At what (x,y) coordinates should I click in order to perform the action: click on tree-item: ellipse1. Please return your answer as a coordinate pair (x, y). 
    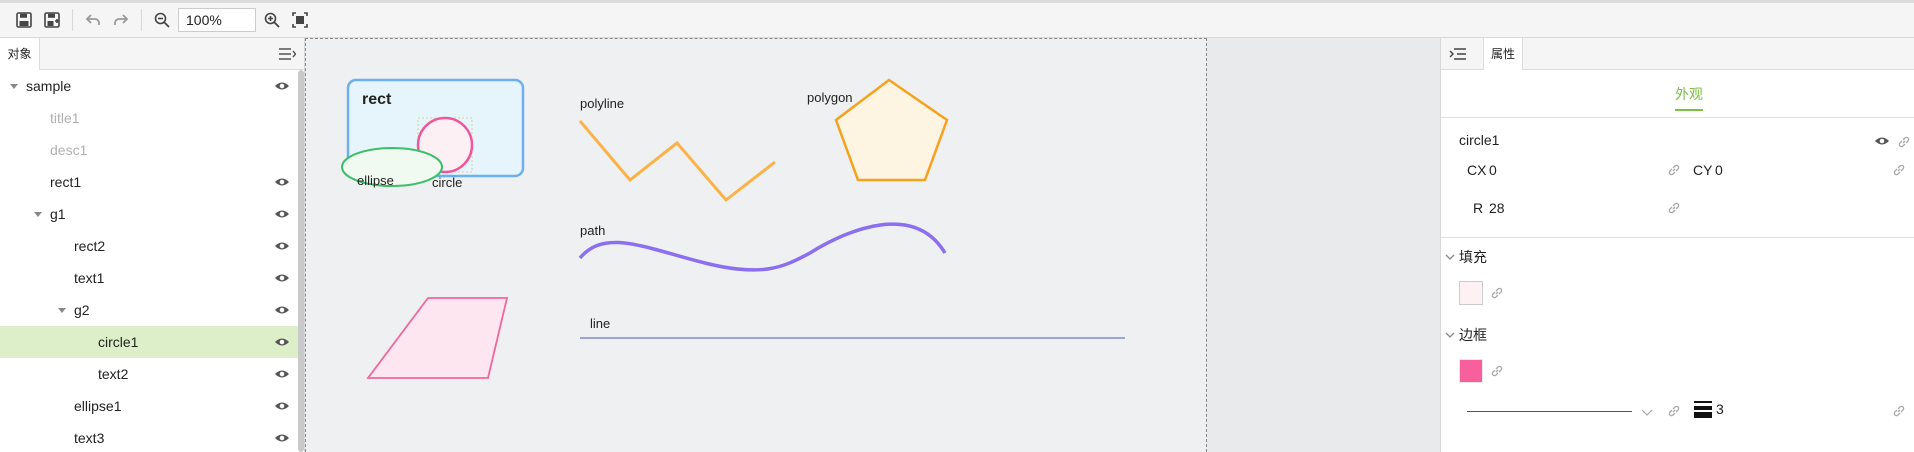
    Looking at the image, I should click on (152, 406).